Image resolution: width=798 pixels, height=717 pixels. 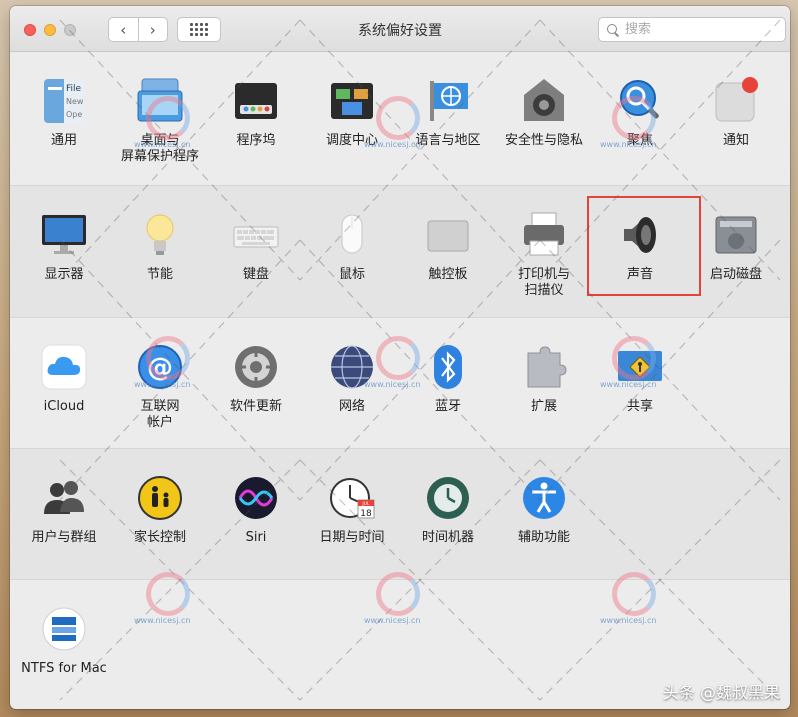 What do you see at coordinates (159, 537) in the screenshot?
I see `pref-item-label: 家长控制` at bounding box center [159, 537].